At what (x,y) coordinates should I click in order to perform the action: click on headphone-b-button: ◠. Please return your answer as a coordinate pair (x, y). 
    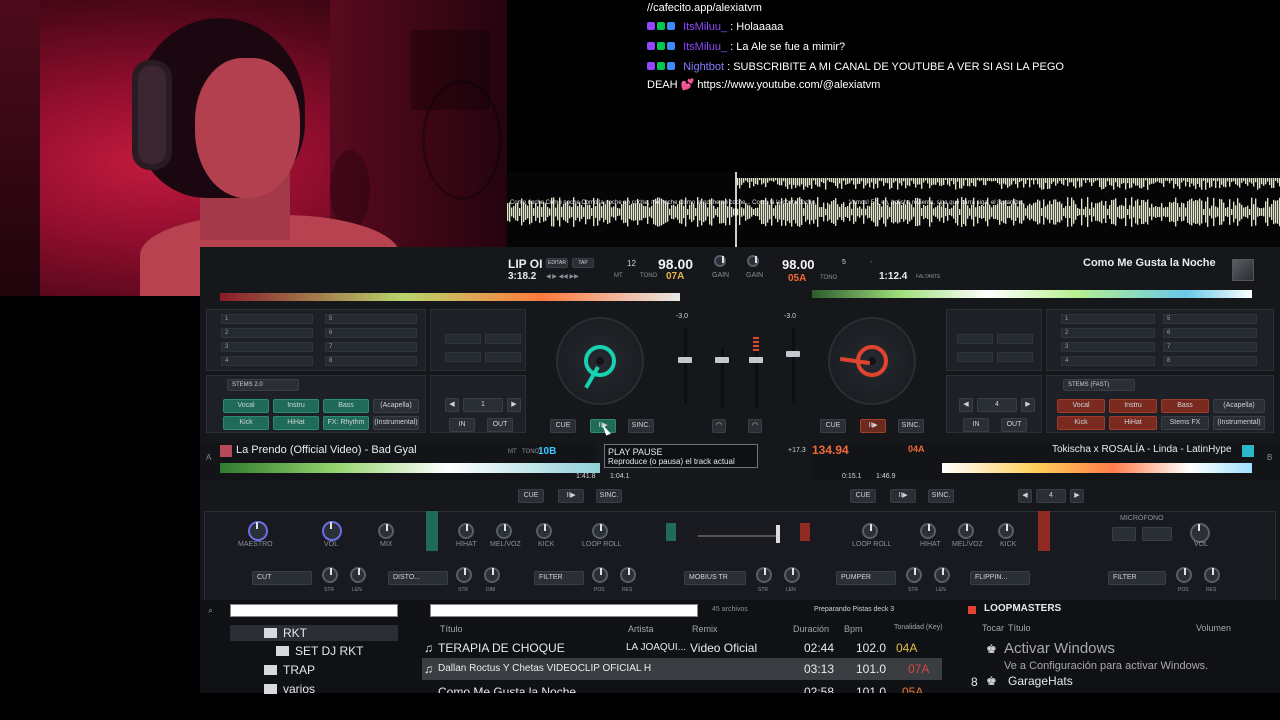
    Looking at the image, I should click on (755, 426).